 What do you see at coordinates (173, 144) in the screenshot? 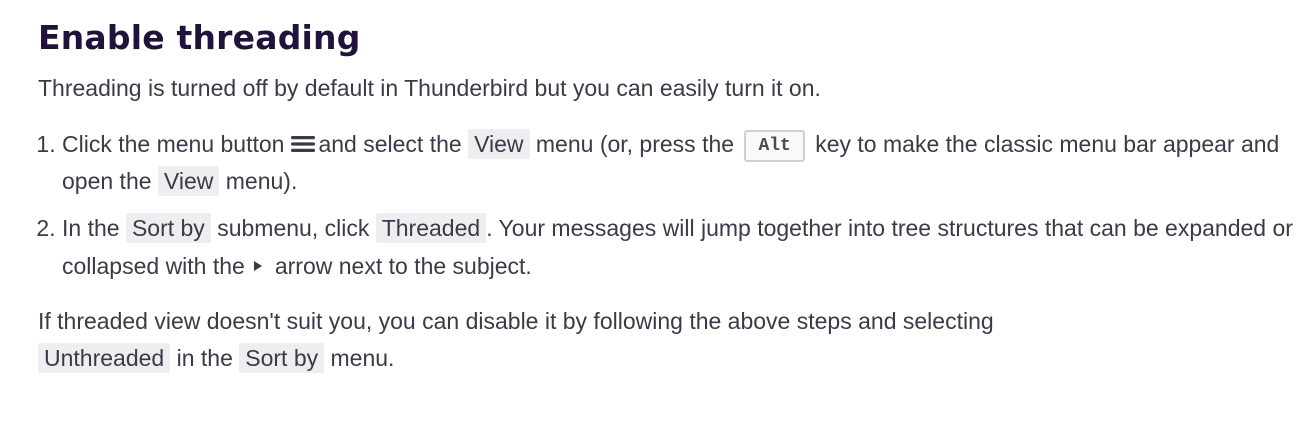
I see `step-1-text-1: Click the menu button` at bounding box center [173, 144].